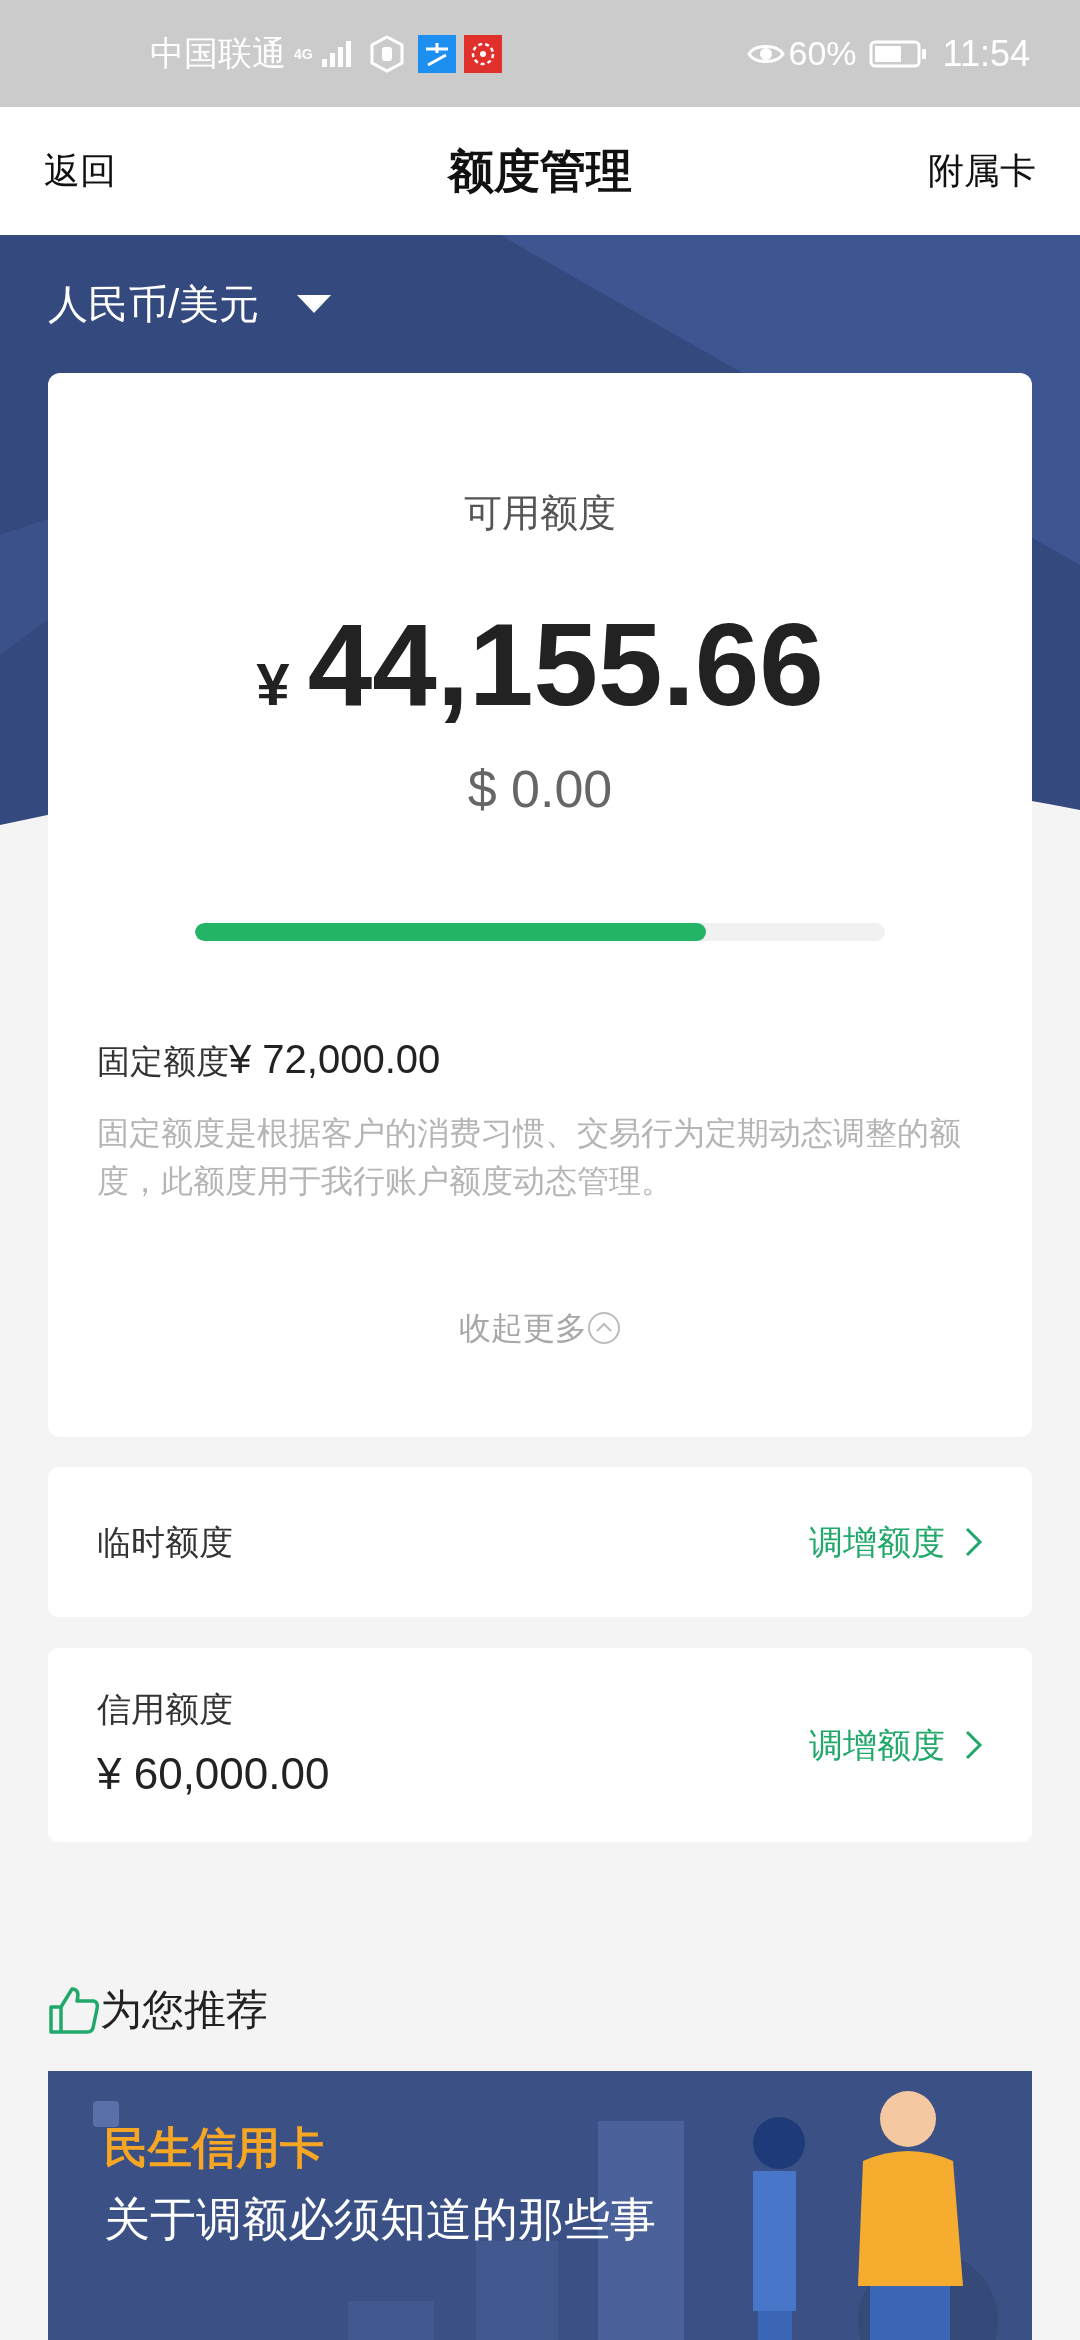  Describe the element at coordinates (214, 2148) in the screenshot. I see `banner-brand: 民生信用卡` at that location.